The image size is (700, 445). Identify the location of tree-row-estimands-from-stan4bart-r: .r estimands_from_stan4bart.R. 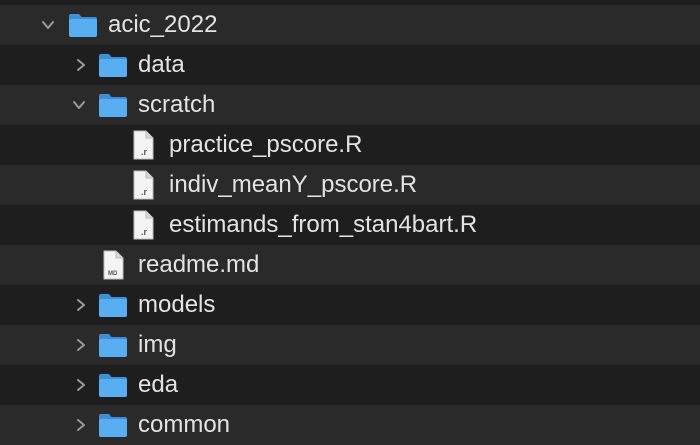
(350, 225).